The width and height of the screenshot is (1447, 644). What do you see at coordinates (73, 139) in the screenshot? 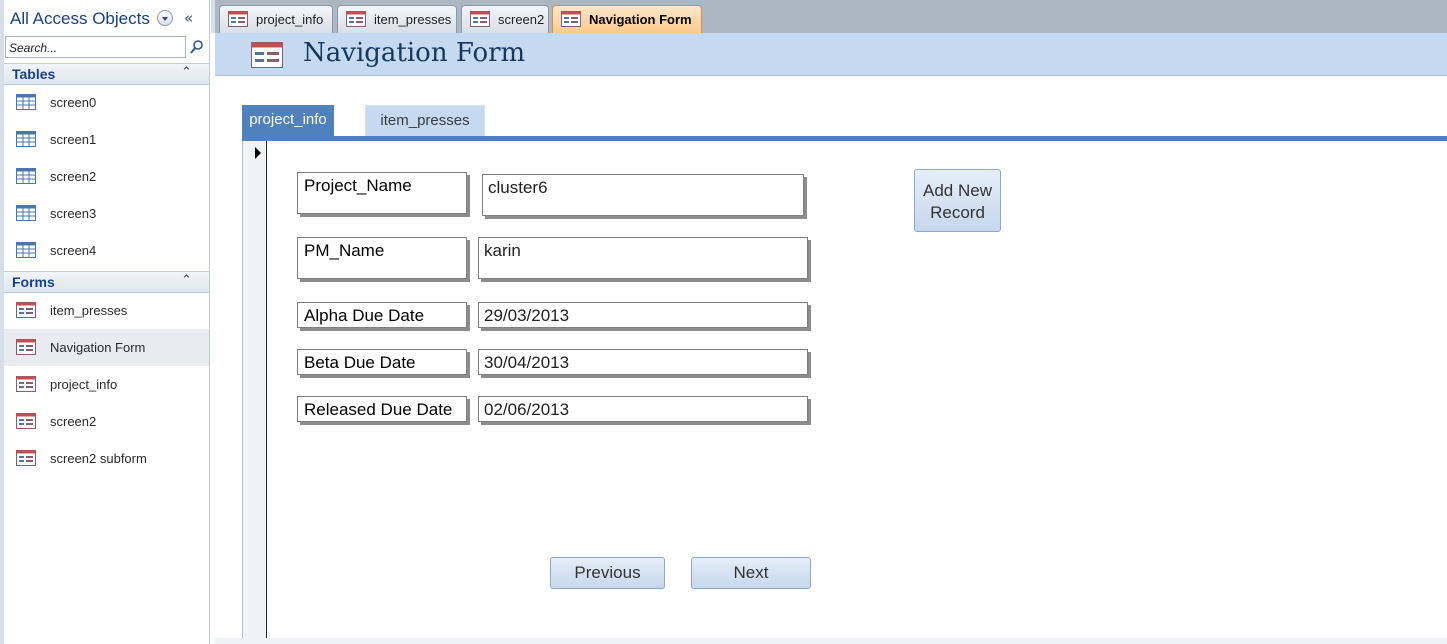
I see `nav-item-label: screen1` at bounding box center [73, 139].